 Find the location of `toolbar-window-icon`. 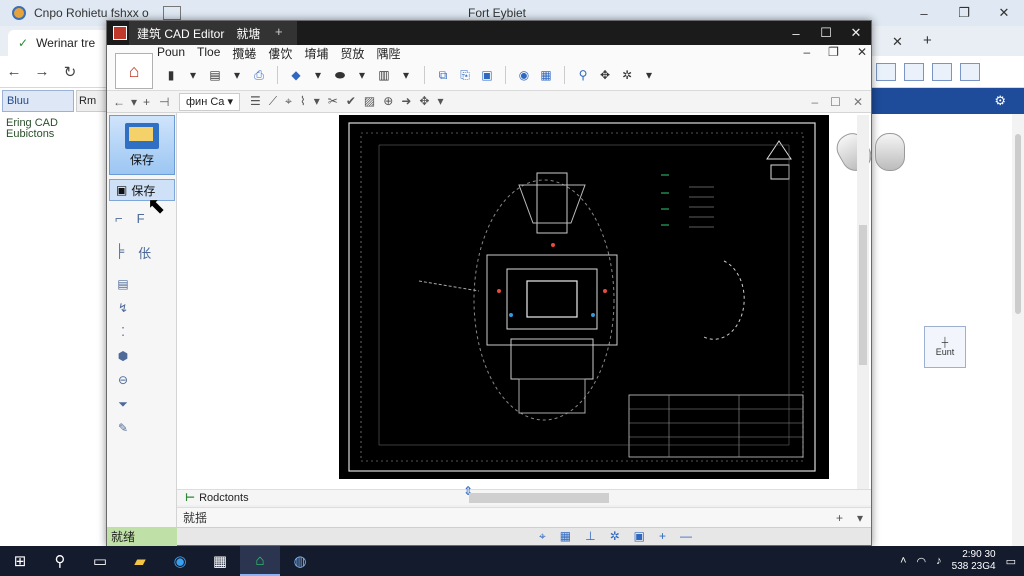

toolbar-window-icon is located at coordinates (886, 72).